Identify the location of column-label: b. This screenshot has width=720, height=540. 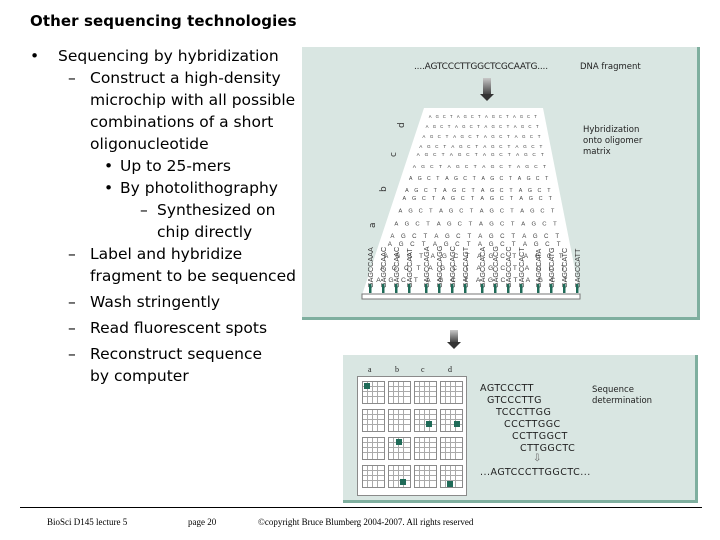
(397, 369).